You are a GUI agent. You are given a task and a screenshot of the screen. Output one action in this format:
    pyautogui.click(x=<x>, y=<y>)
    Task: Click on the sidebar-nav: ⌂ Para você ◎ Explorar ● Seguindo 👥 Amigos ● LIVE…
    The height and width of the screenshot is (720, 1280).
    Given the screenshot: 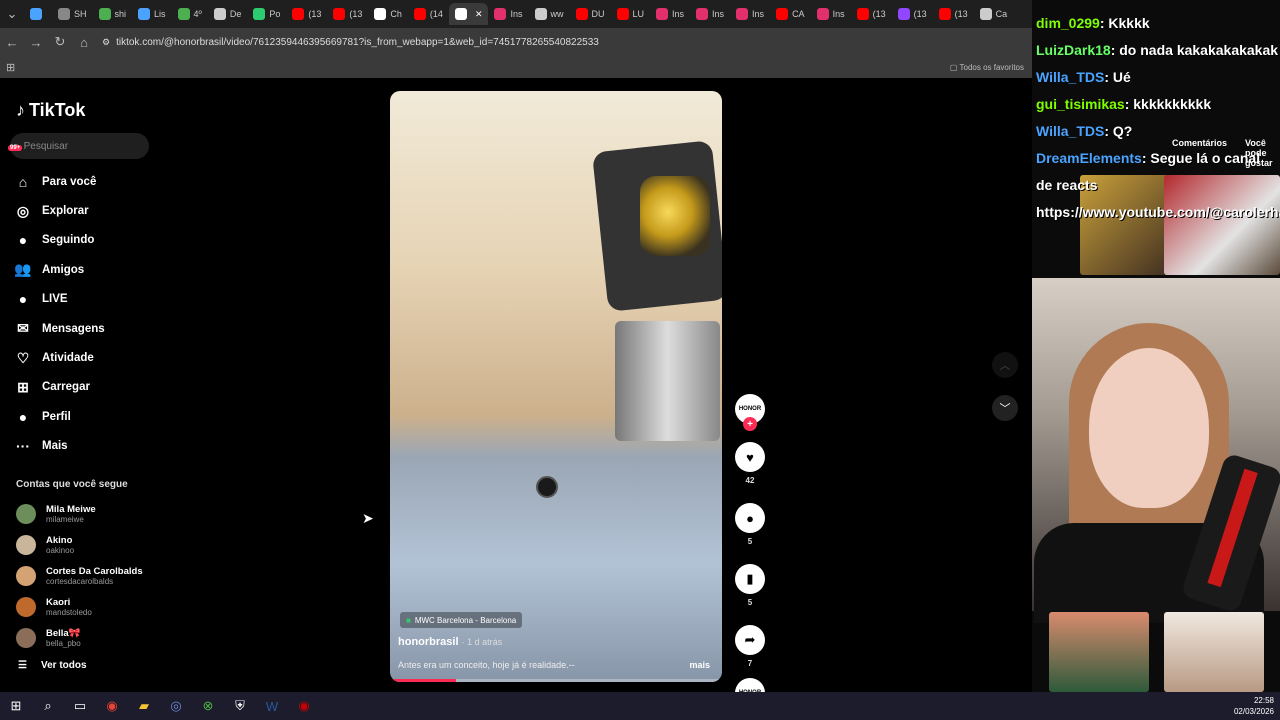 What is the action you would take?
    pyautogui.click(x=91, y=303)
    